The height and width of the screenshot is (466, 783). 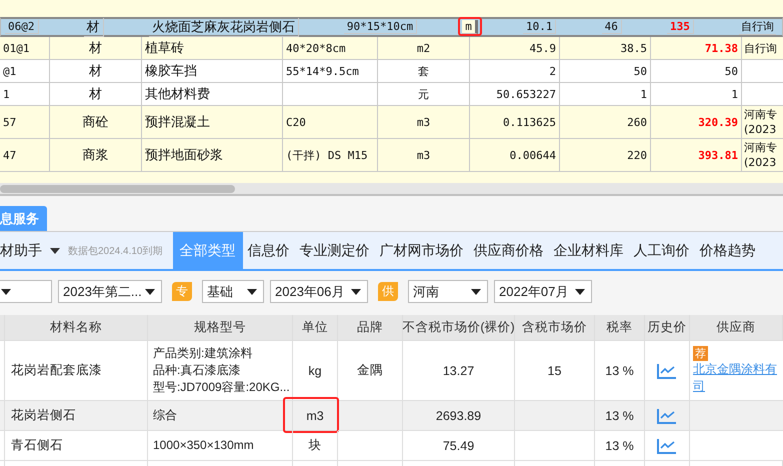 I want to click on total-cell: 135, so click(x=680, y=27).